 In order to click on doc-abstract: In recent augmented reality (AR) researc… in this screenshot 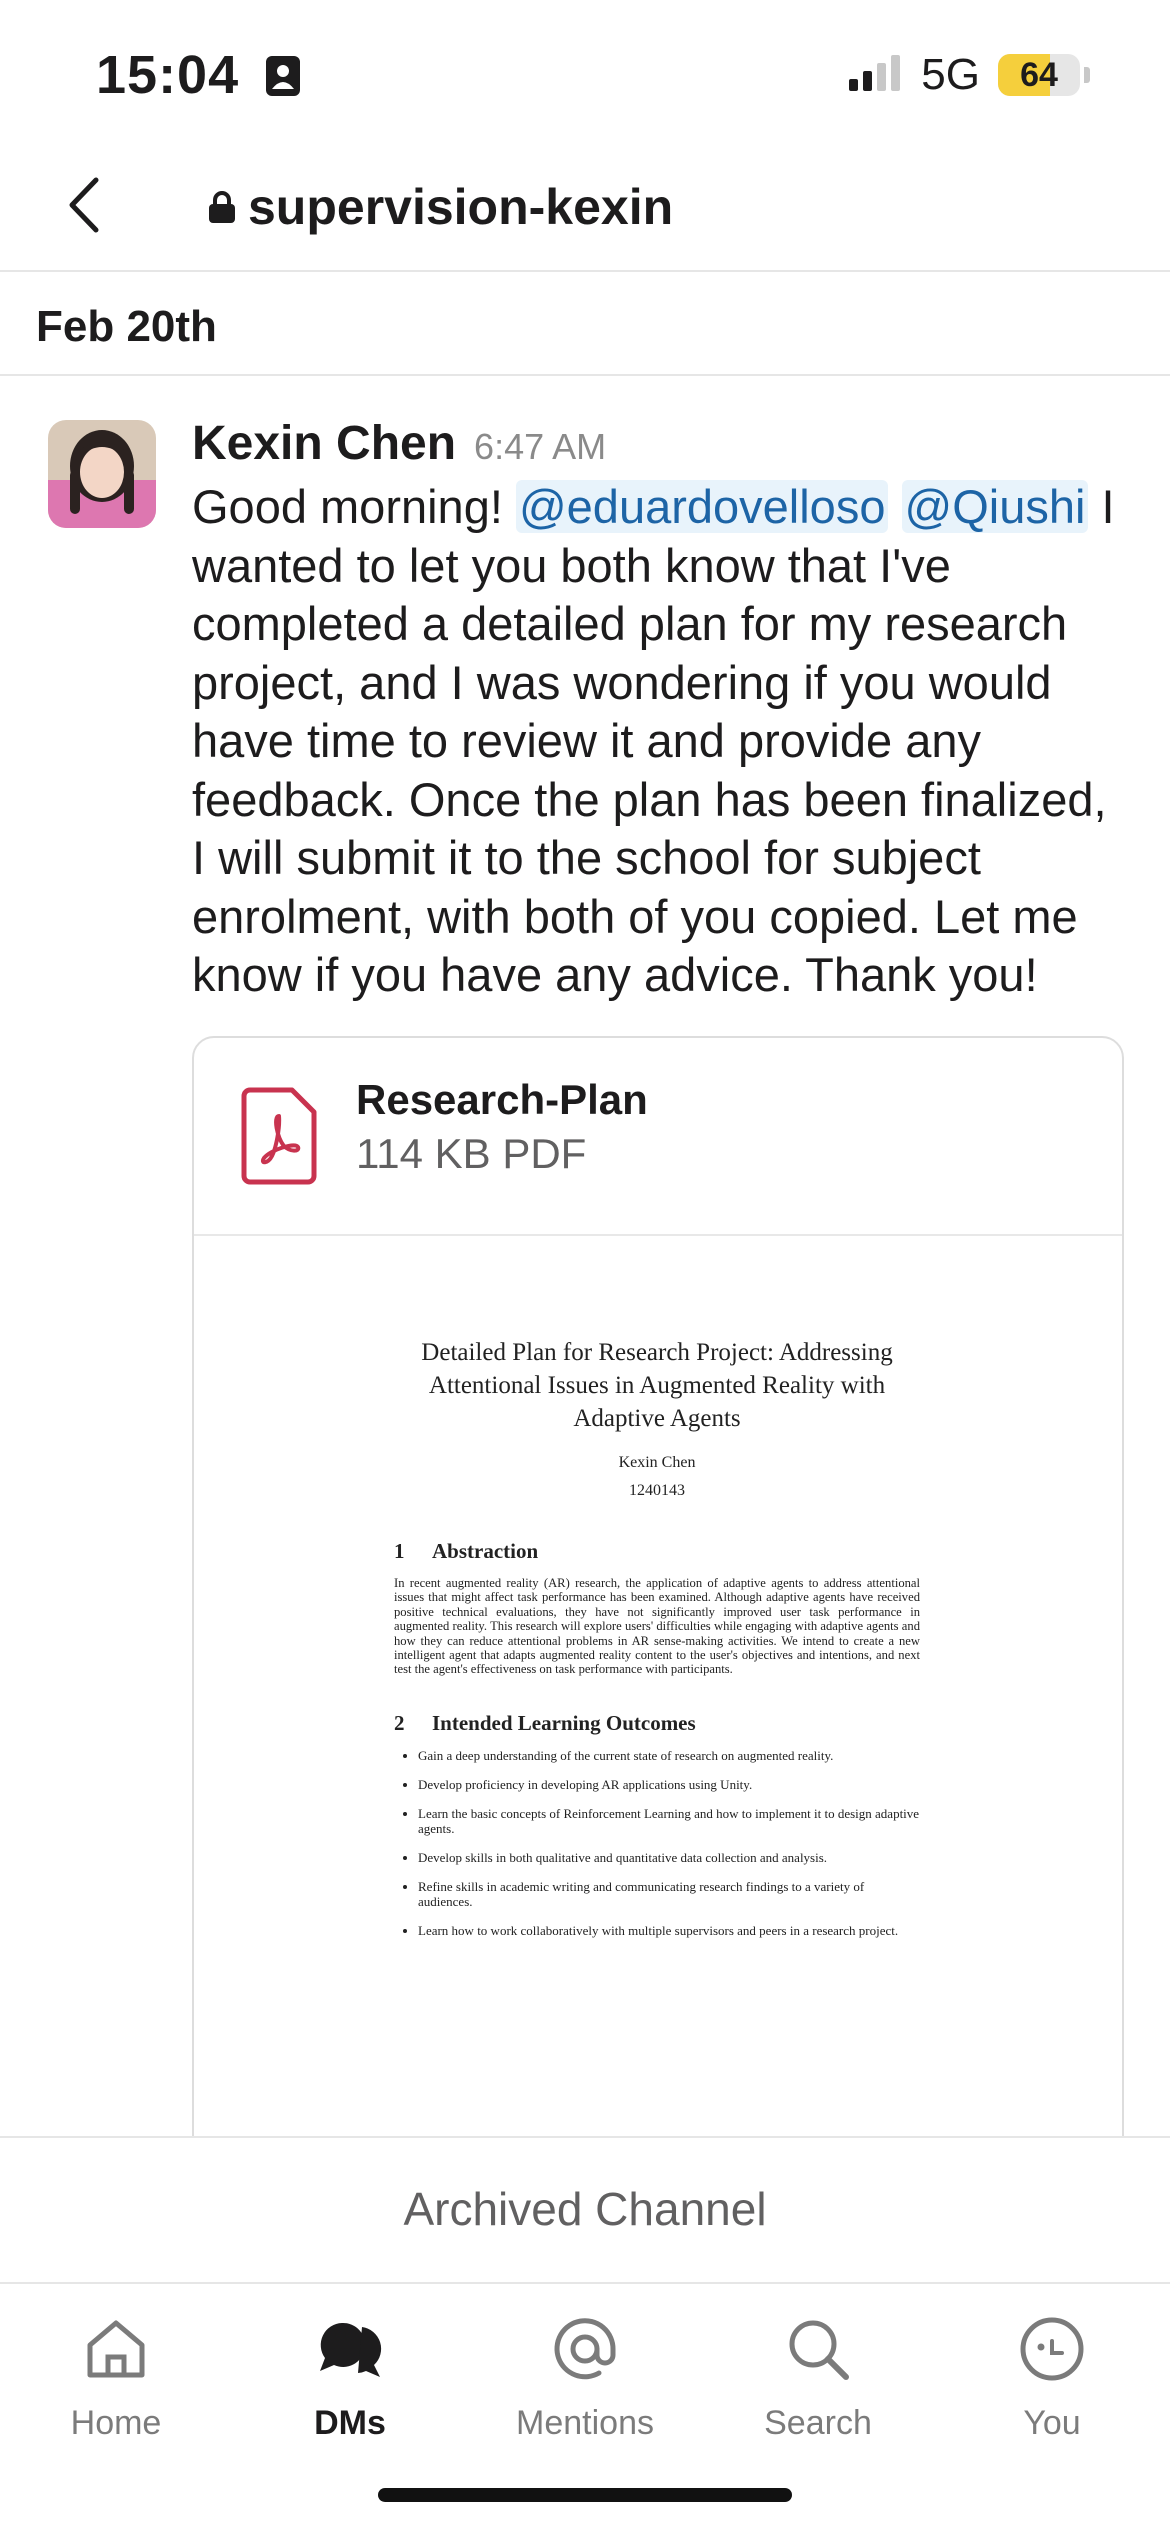, I will do `click(657, 1626)`.